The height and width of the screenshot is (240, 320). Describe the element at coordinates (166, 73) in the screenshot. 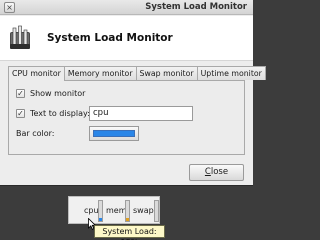

I see `tab-swap-monitor: Swap monitor` at that location.